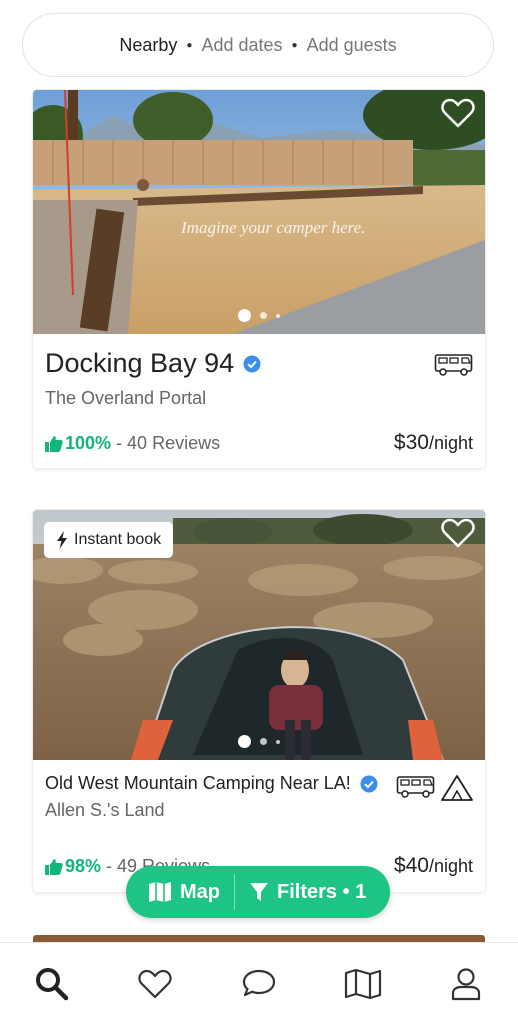  I want to click on price-amount: $40, so click(411, 865).